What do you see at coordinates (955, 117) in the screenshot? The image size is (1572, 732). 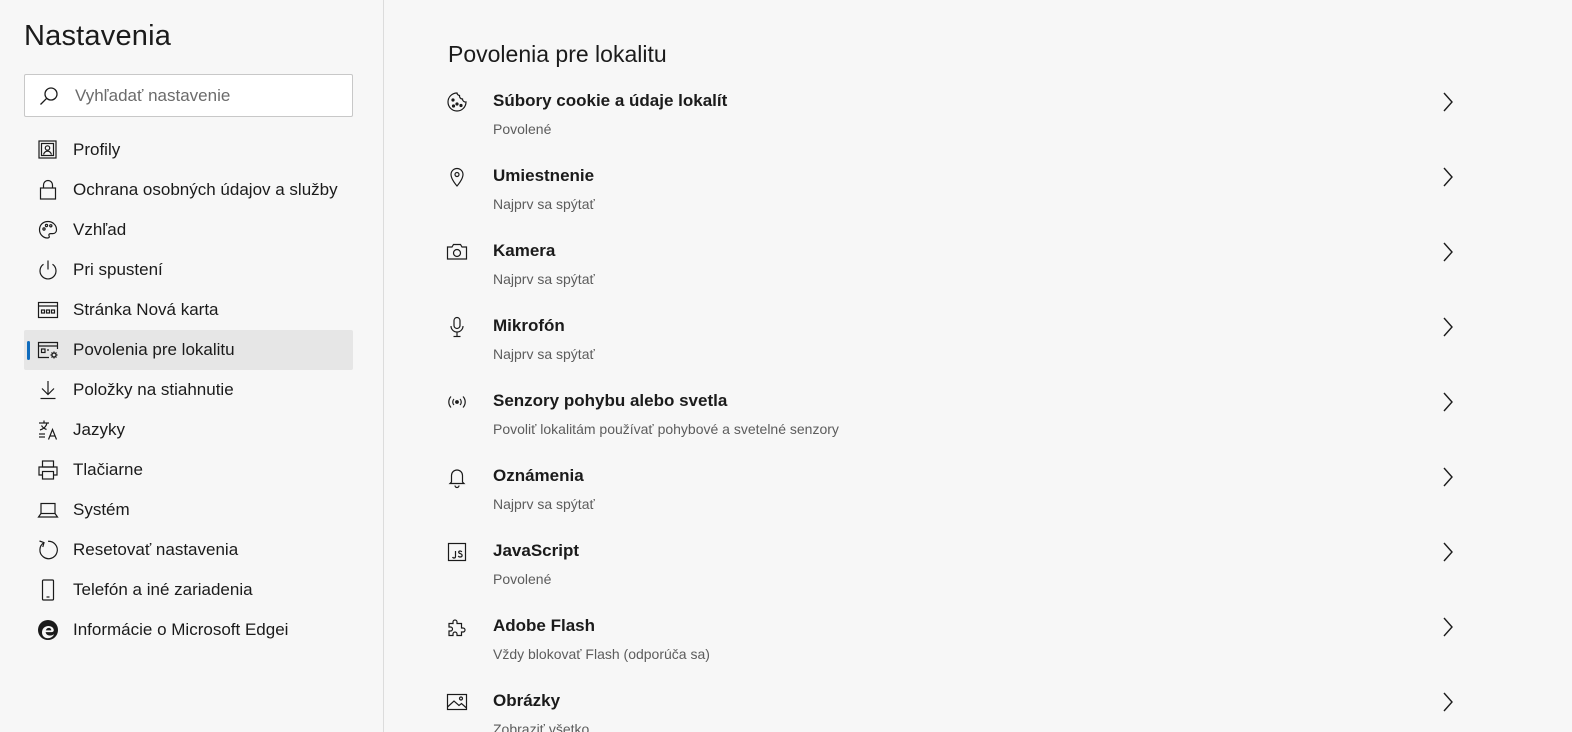 I see `permission-row-cookies: Súbory cookie a údaje lokalít Povolené` at bounding box center [955, 117].